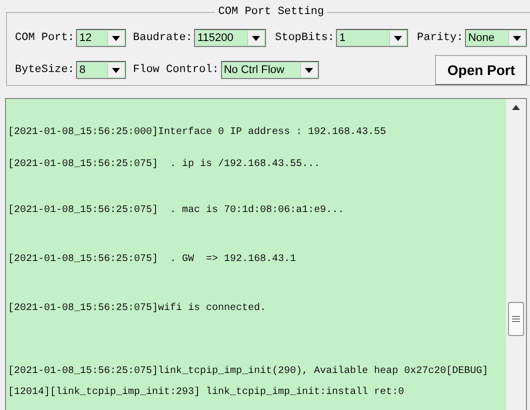 This screenshot has height=410, width=530. What do you see at coordinates (207, 393) in the screenshot?
I see `log-line: [12014][link_tcpip_imp_init:293] link_tcpip_imp_init:install ret:0` at bounding box center [207, 393].